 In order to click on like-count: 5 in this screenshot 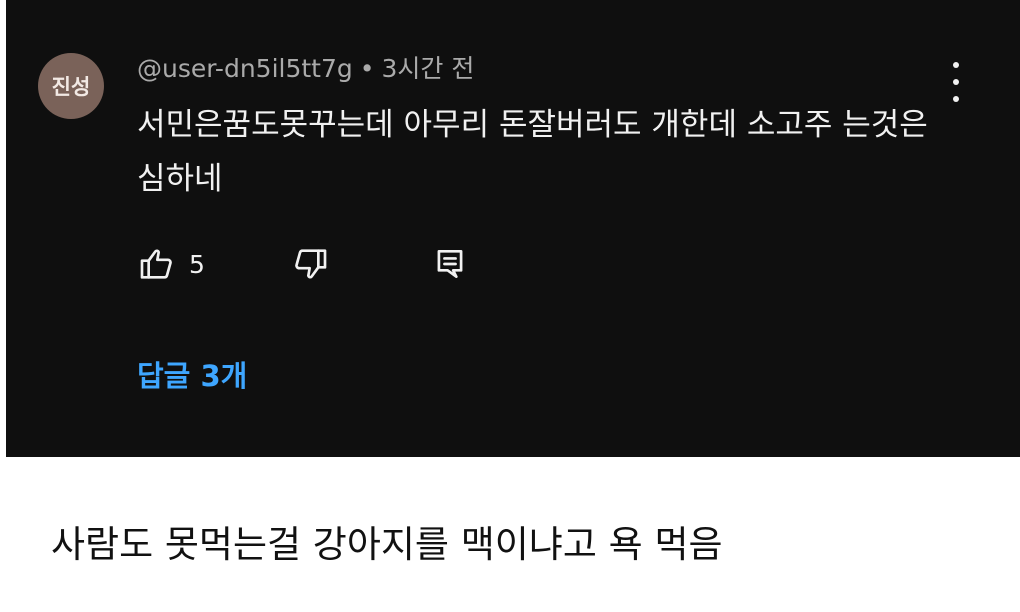, I will do `click(197, 264)`.